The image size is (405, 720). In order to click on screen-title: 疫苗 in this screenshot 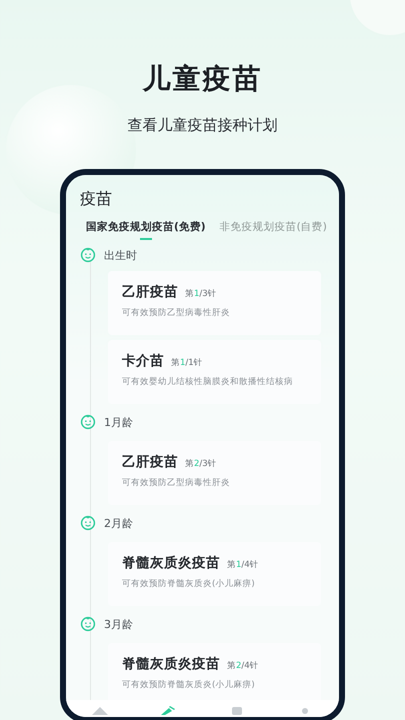, I will do `click(96, 199)`.